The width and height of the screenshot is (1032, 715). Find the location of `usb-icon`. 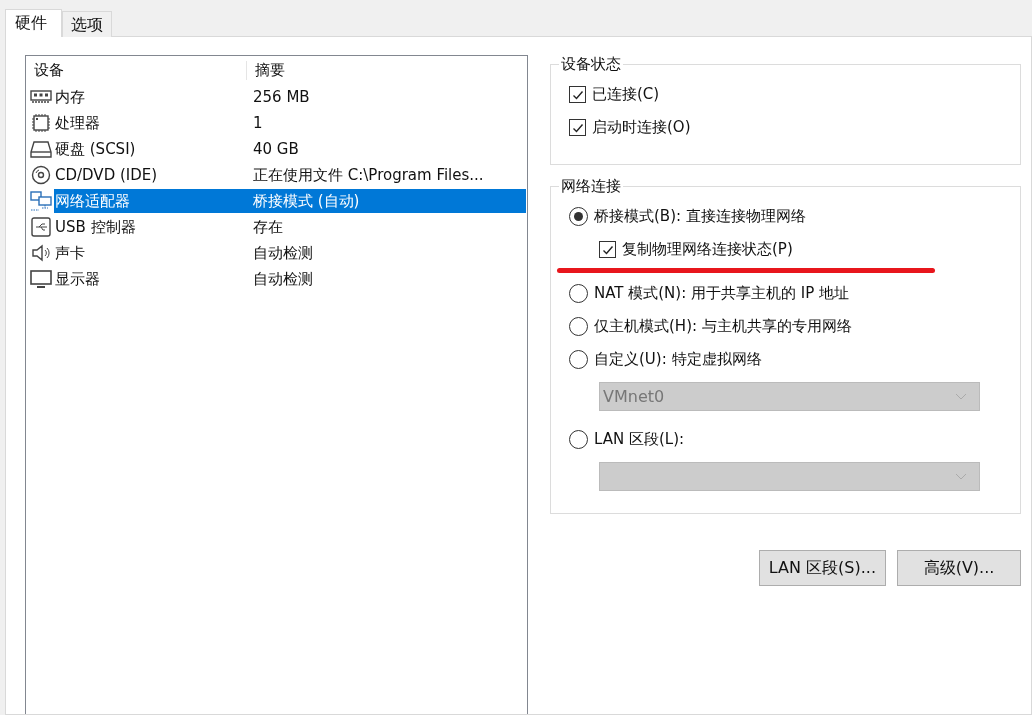

usb-icon is located at coordinates (41, 227).